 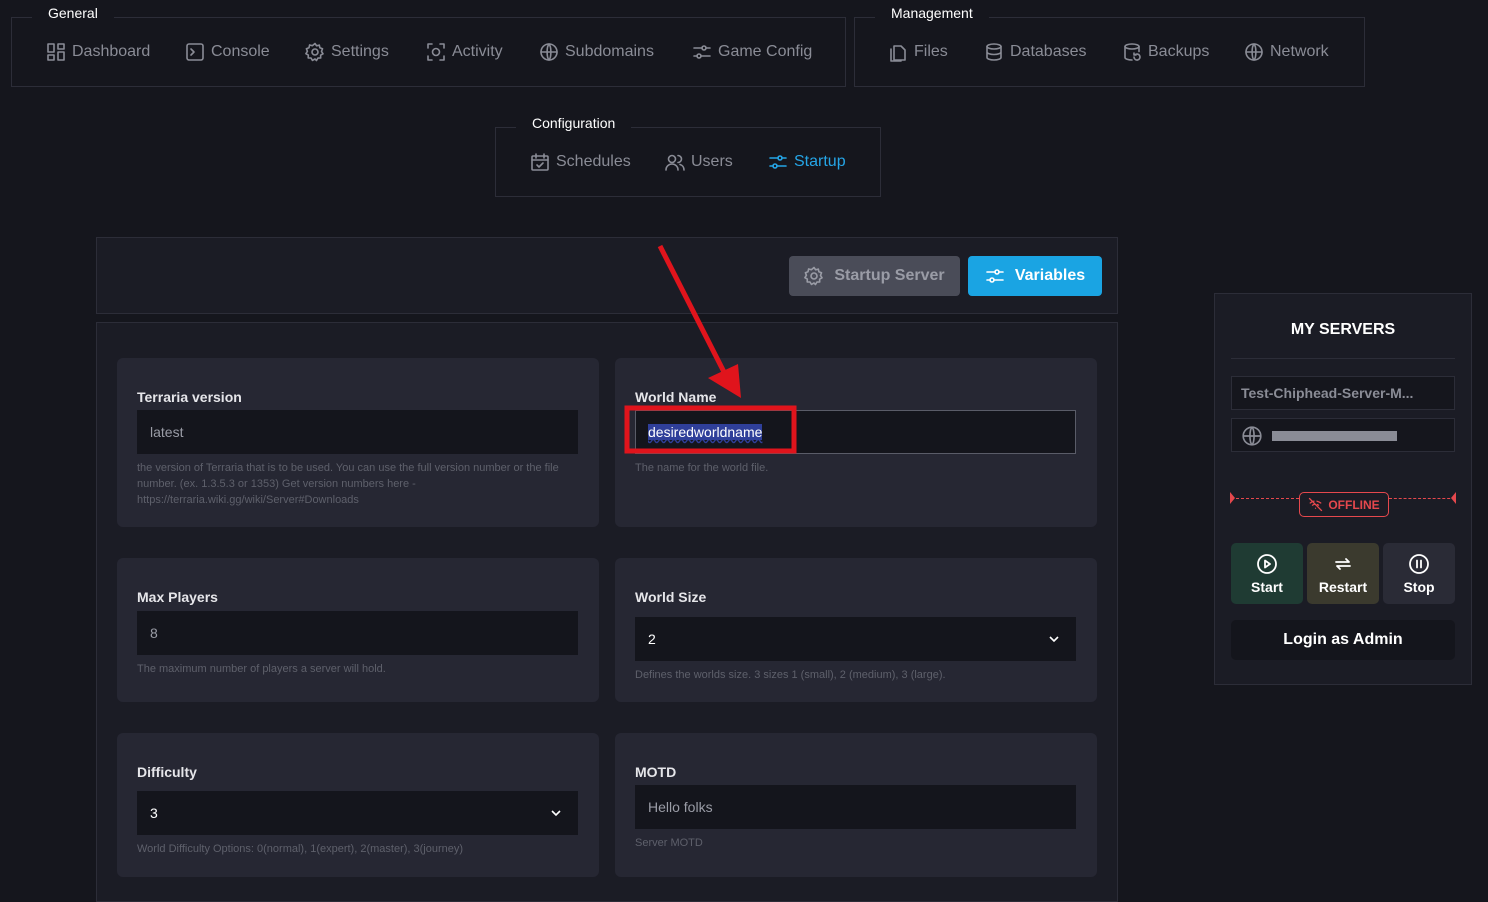 I want to click on nav-item-users: Users, so click(x=699, y=162).